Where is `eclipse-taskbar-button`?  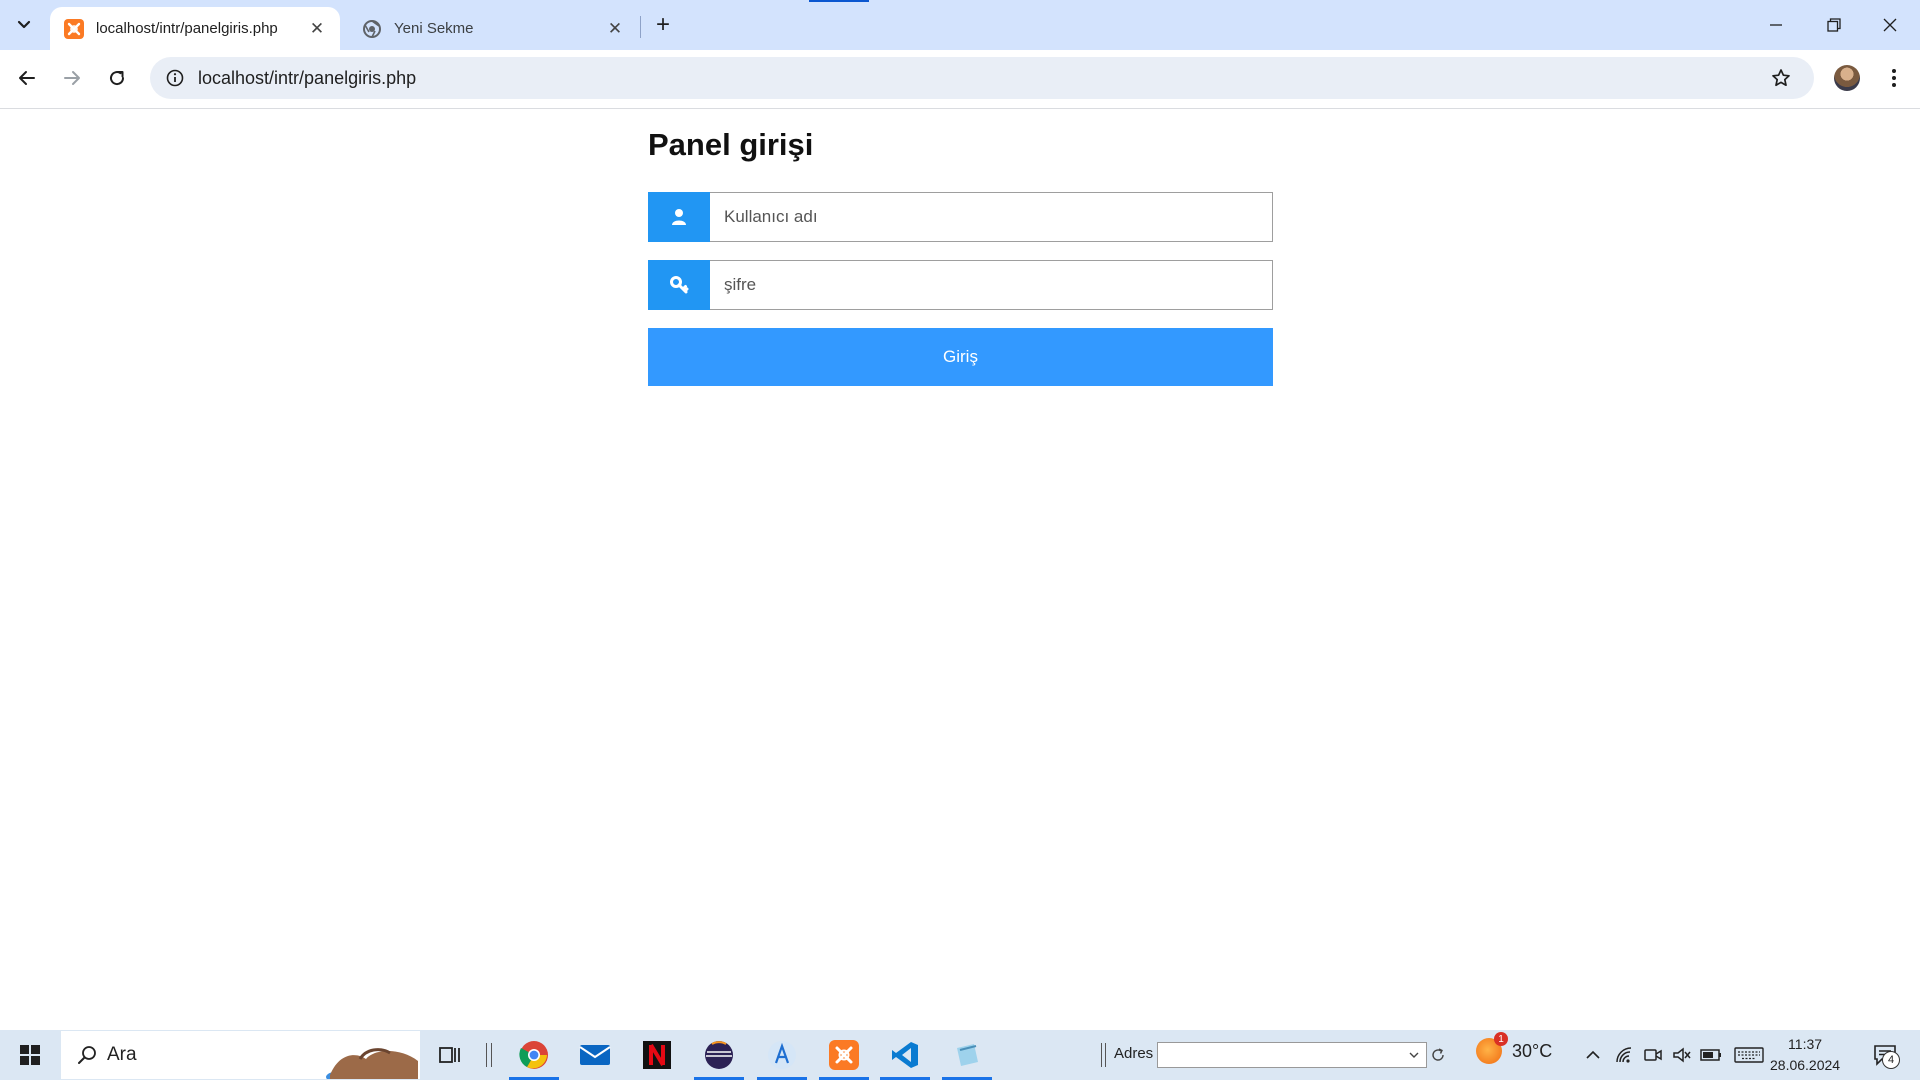
eclipse-taskbar-button is located at coordinates (719, 1056).